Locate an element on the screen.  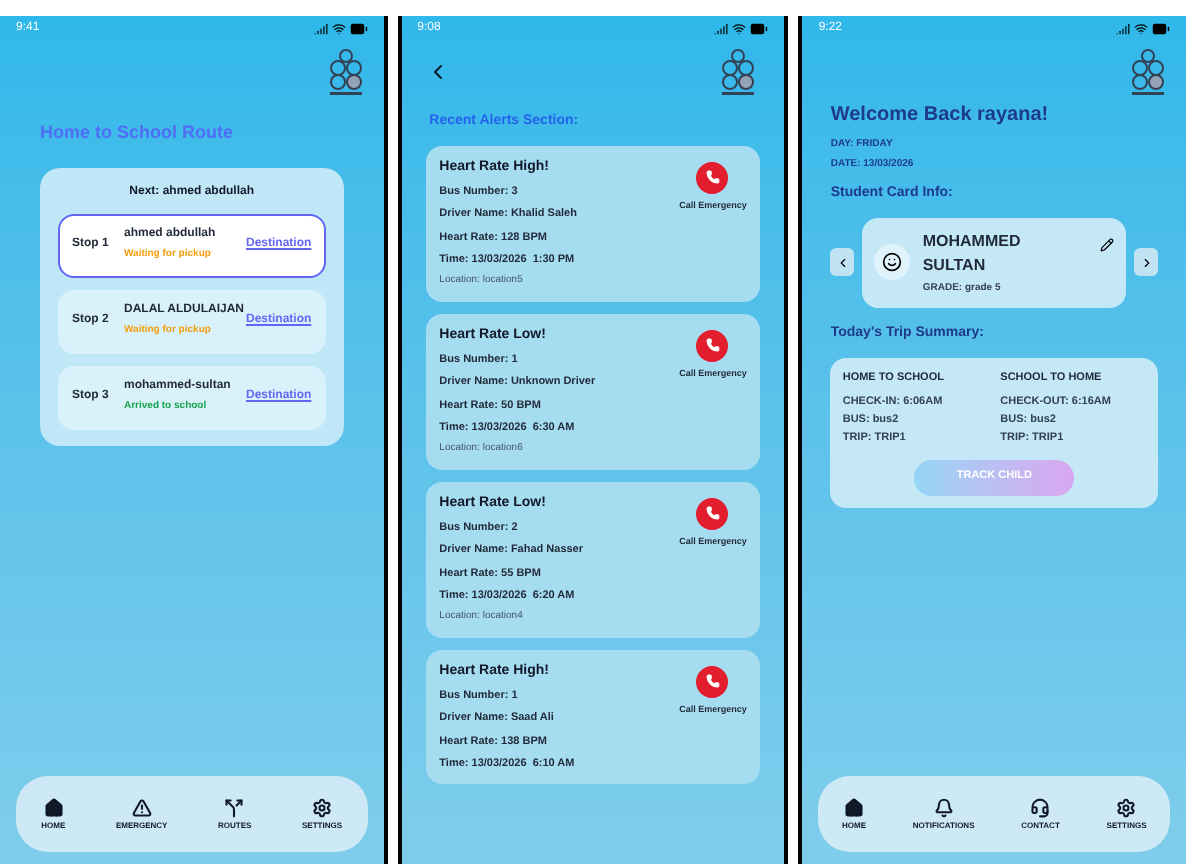
chevron-left-icon is located at coordinates (842, 262).